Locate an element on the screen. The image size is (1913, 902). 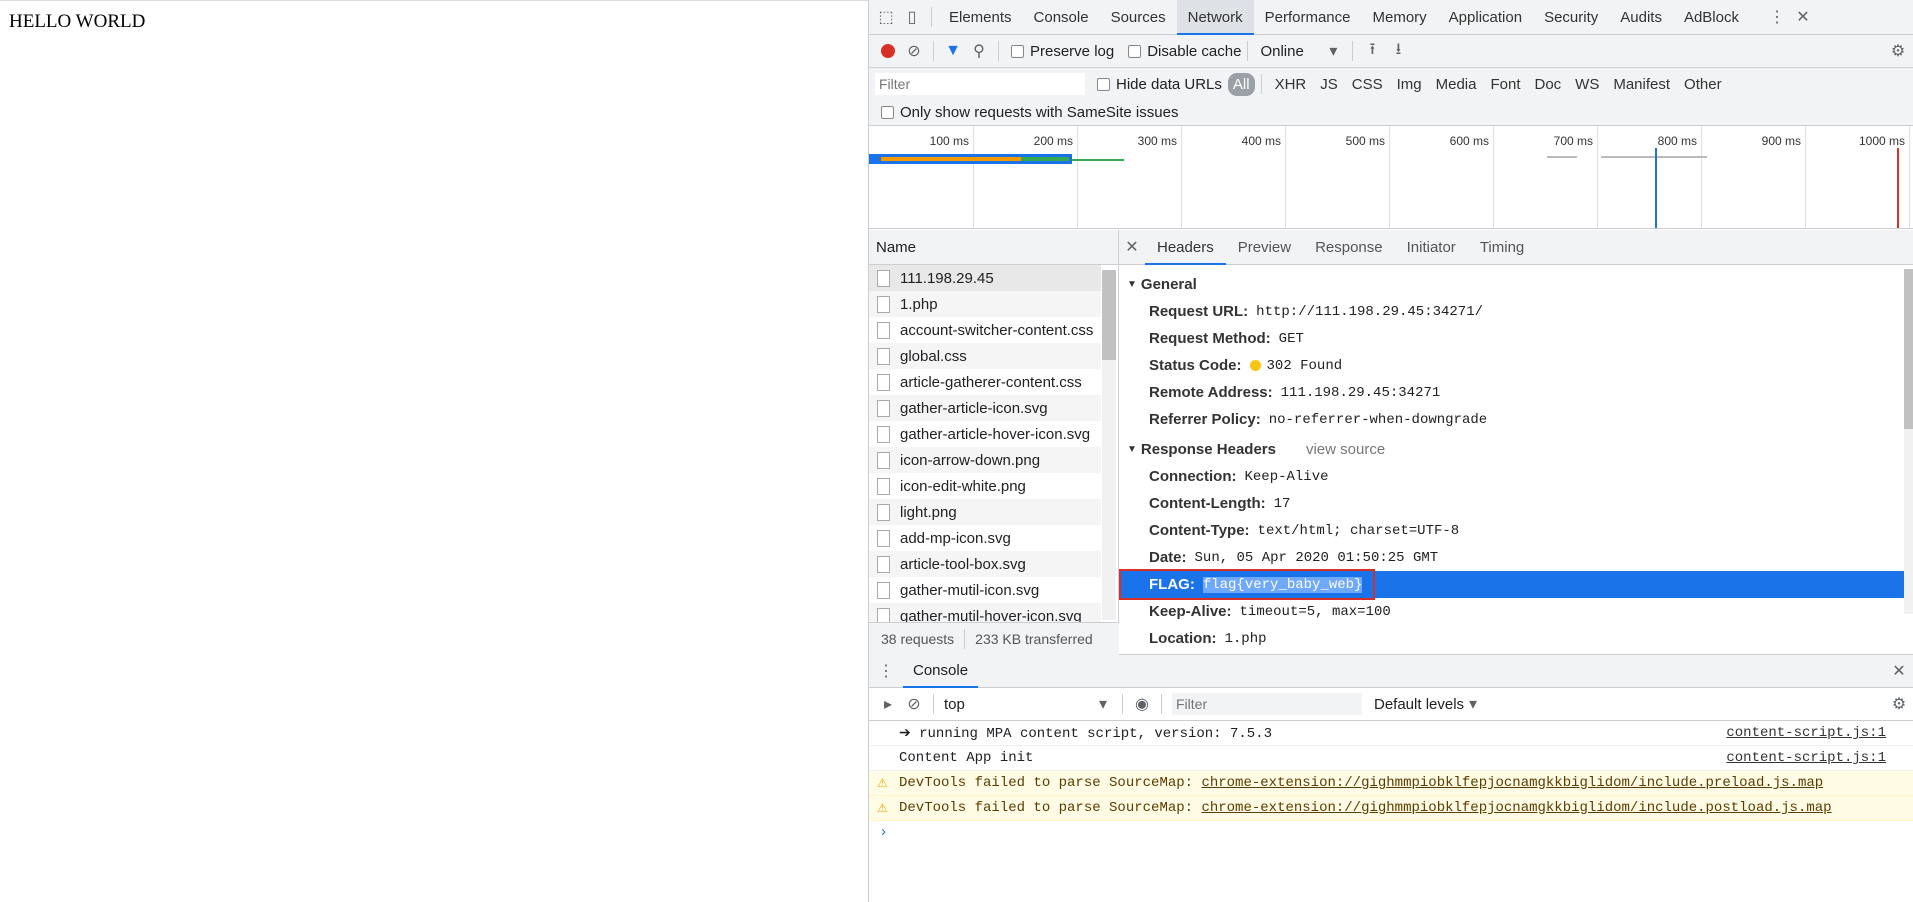
tab-security: Security is located at coordinates (1571, 17).